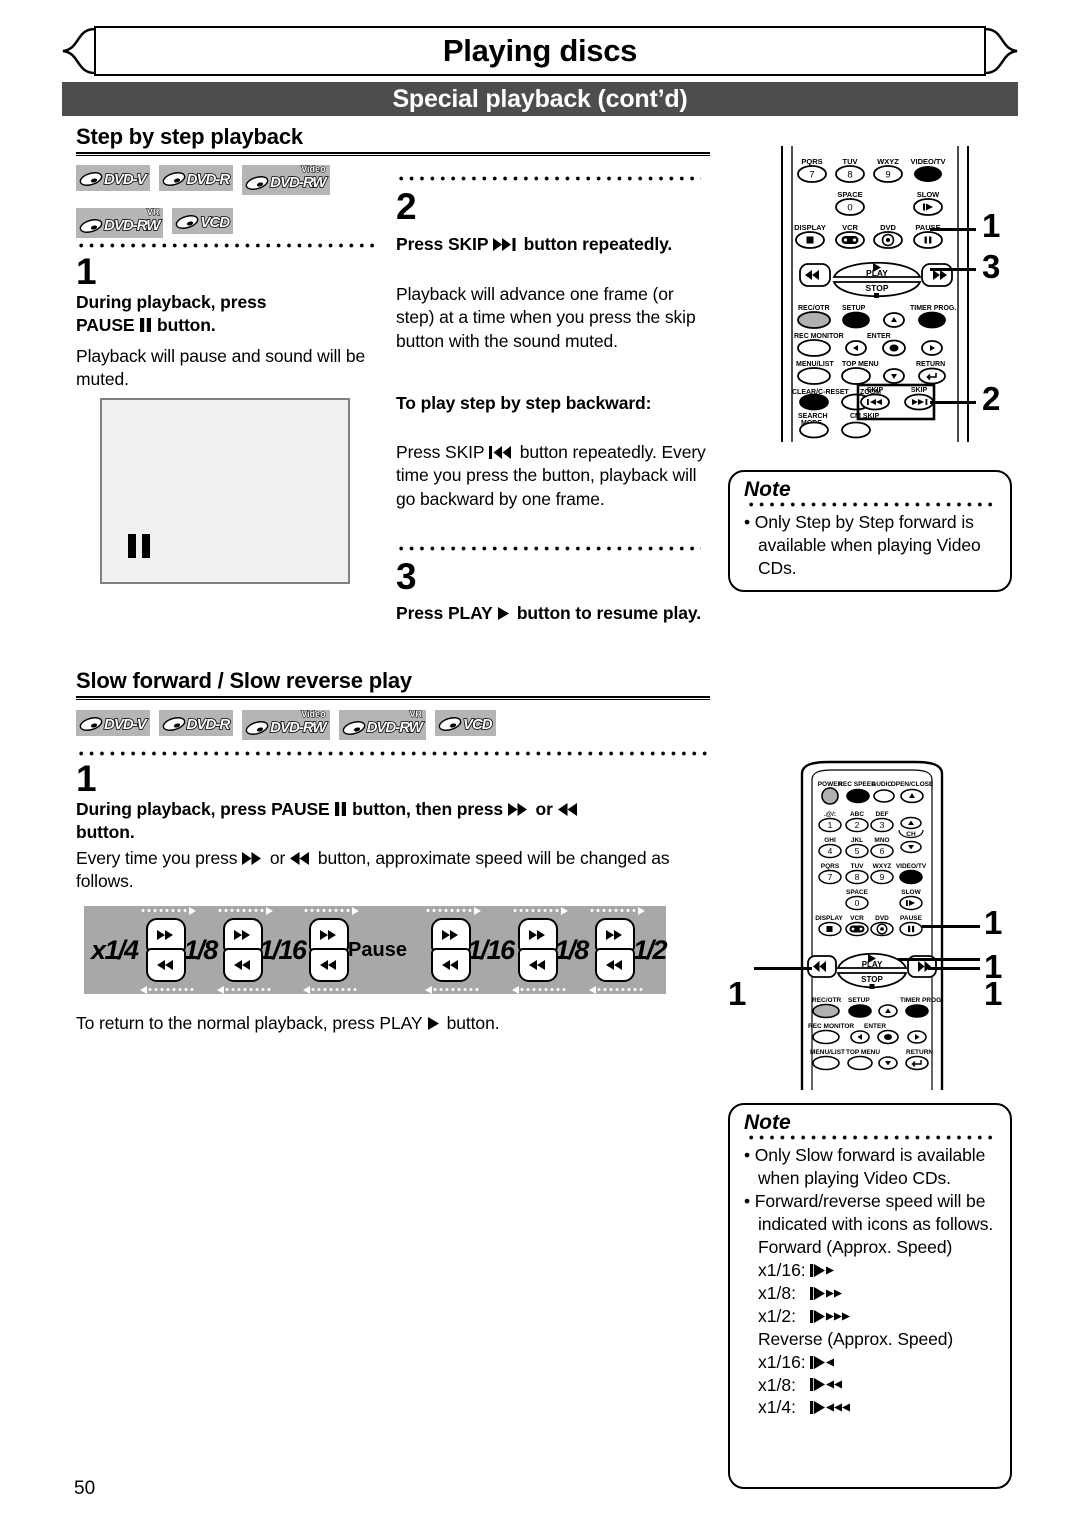 The image size is (1080, 1526). What do you see at coordinates (857, 814) in the screenshot?
I see `svg-text: ABC` at bounding box center [857, 814].